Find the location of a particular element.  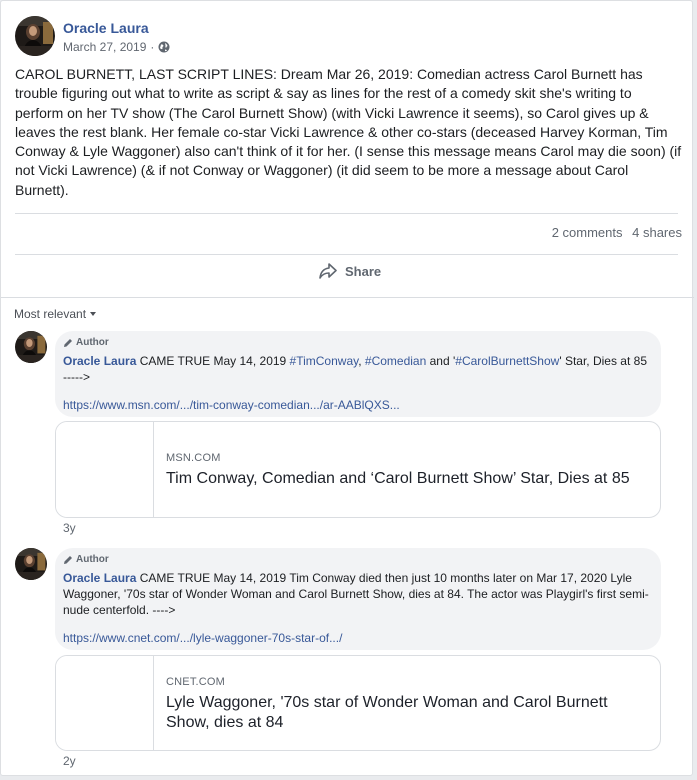

shares-count: 4 shares is located at coordinates (657, 232).